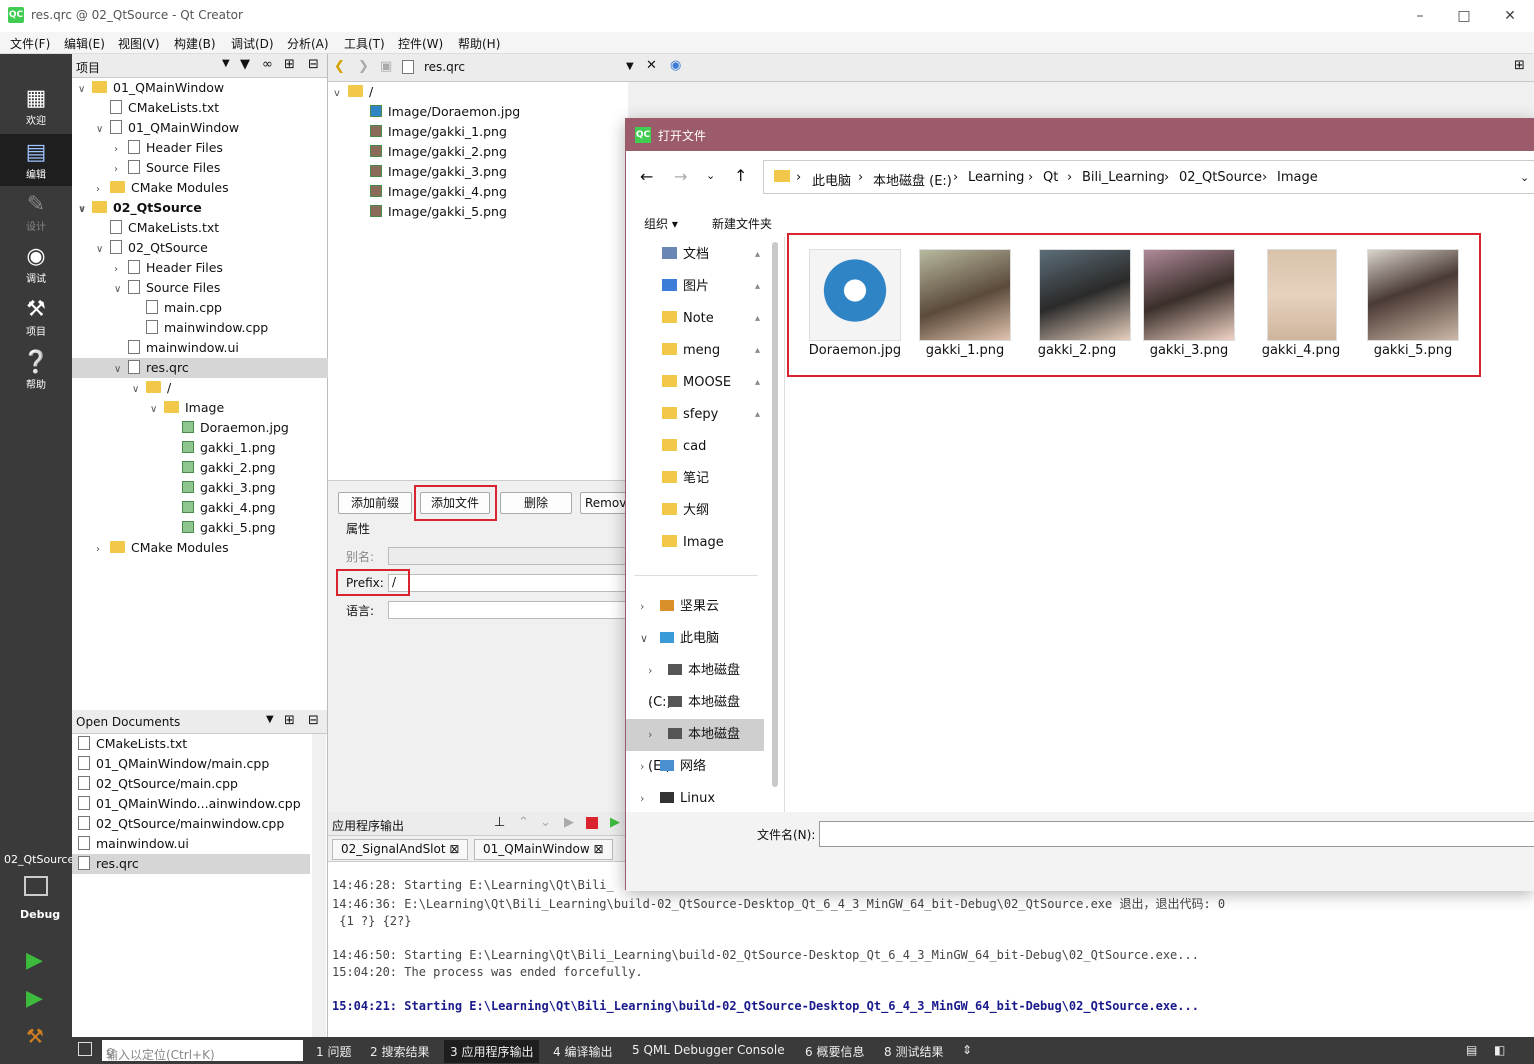 This screenshot has height=1064, width=1534. What do you see at coordinates (695, 319) in the screenshot?
I see `quick-access-item: Note ▴` at bounding box center [695, 319].